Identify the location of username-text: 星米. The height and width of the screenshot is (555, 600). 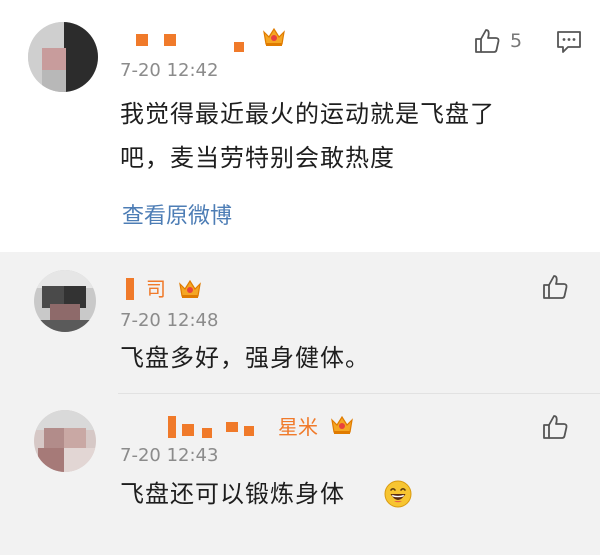
(298, 427).